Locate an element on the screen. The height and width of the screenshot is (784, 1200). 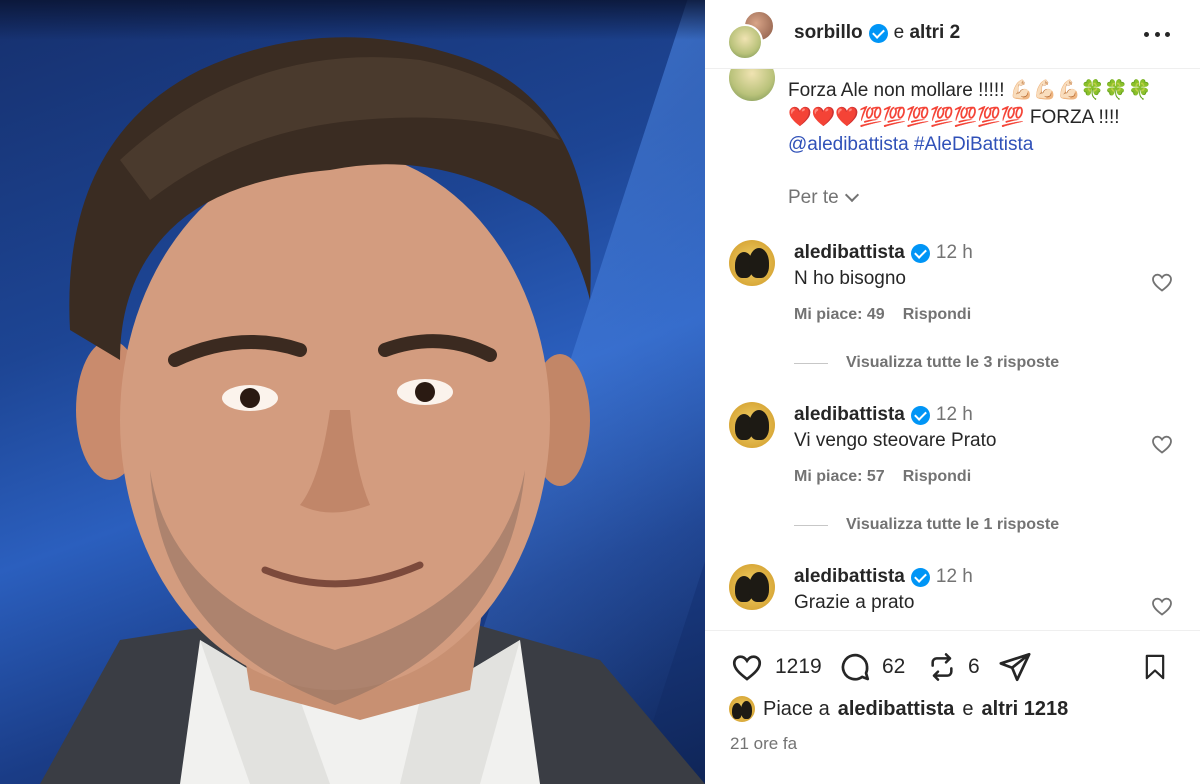
and-word: e is located at coordinates (899, 32).